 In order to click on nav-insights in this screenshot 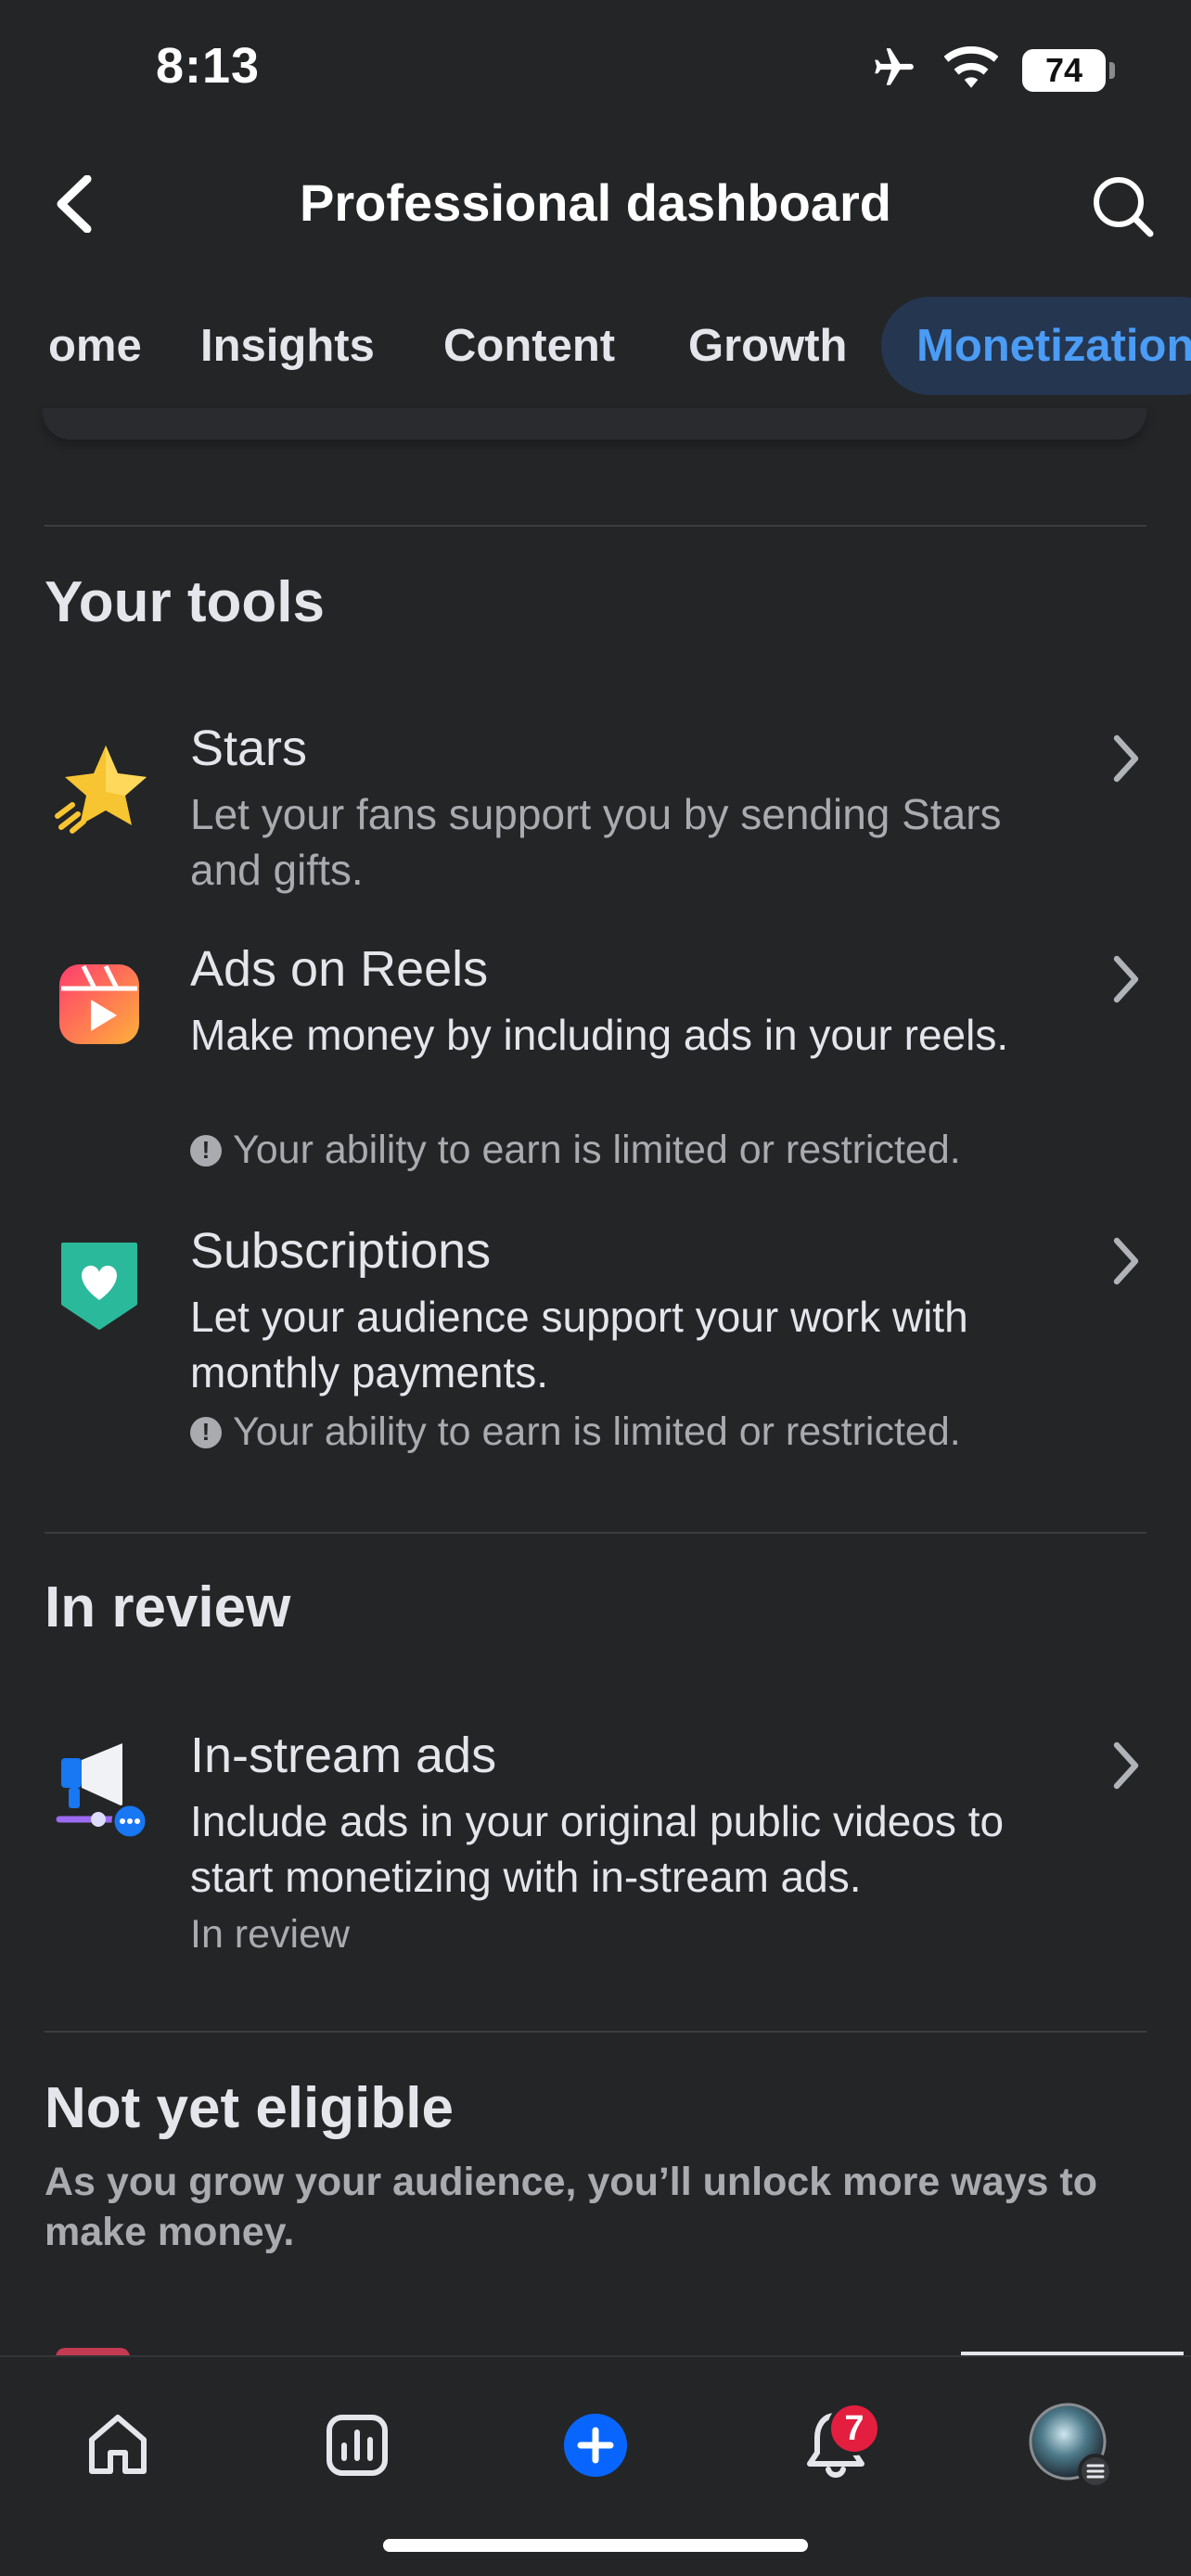, I will do `click(357, 2445)`.